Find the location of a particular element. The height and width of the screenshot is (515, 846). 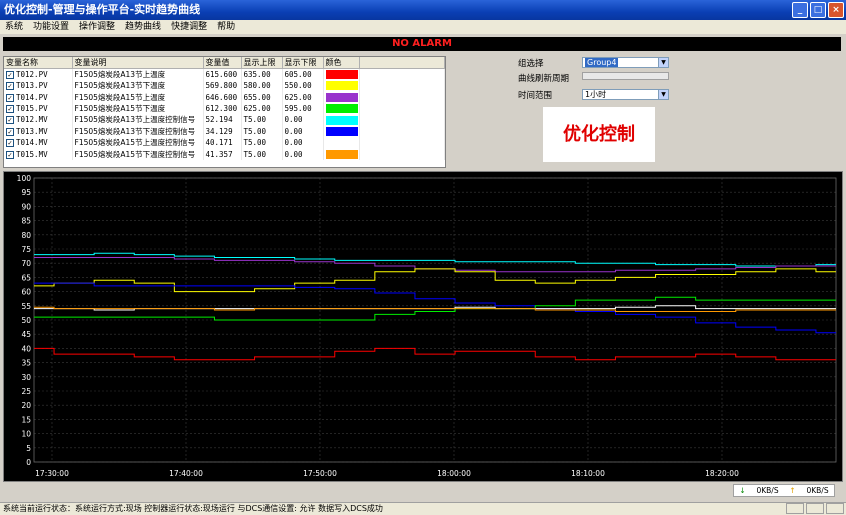

var-desc: F1505熔炭段A13节上温度 is located at coordinates (138, 74).